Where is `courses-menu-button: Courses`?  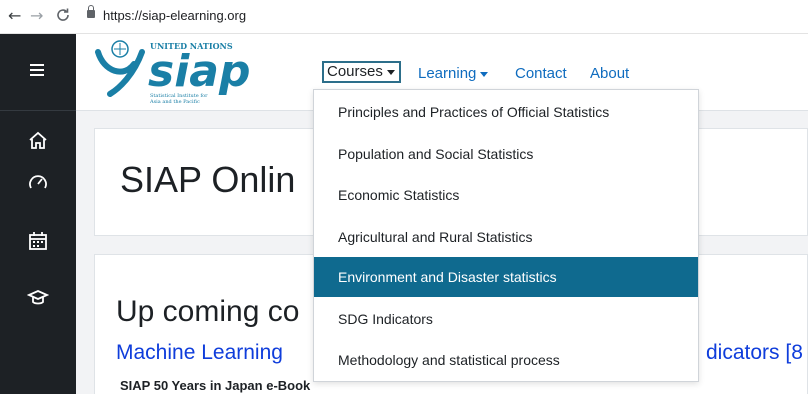 courses-menu-button: Courses is located at coordinates (361, 72).